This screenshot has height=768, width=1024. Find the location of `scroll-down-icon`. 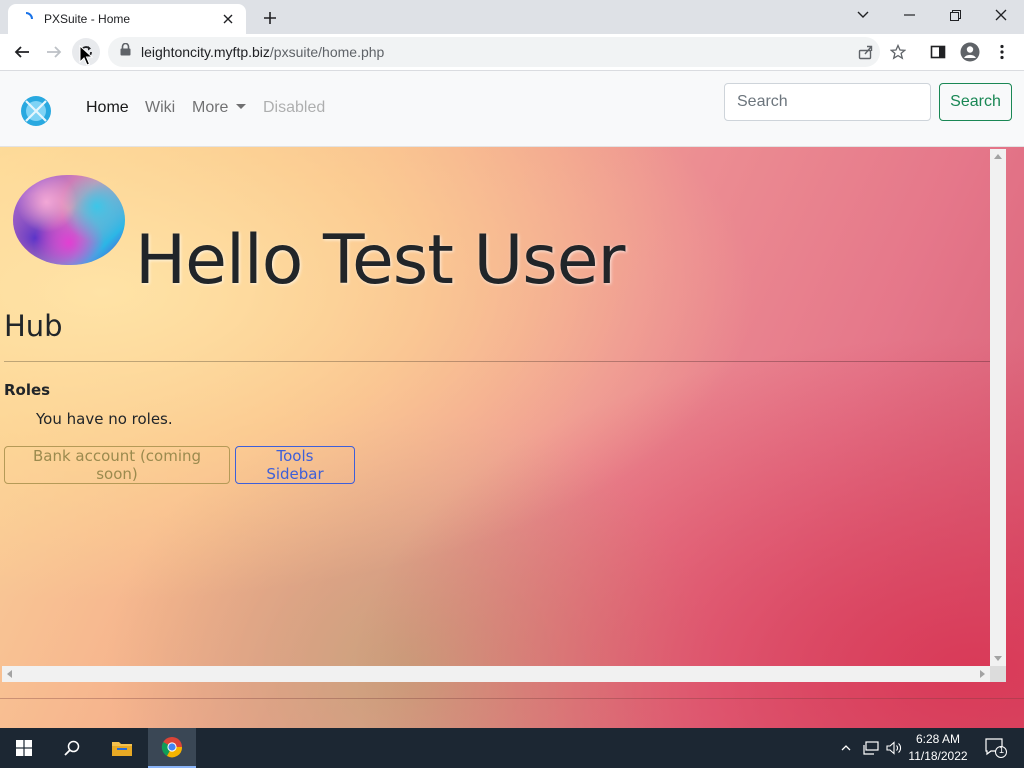

scroll-down-icon is located at coordinates (998, 658).